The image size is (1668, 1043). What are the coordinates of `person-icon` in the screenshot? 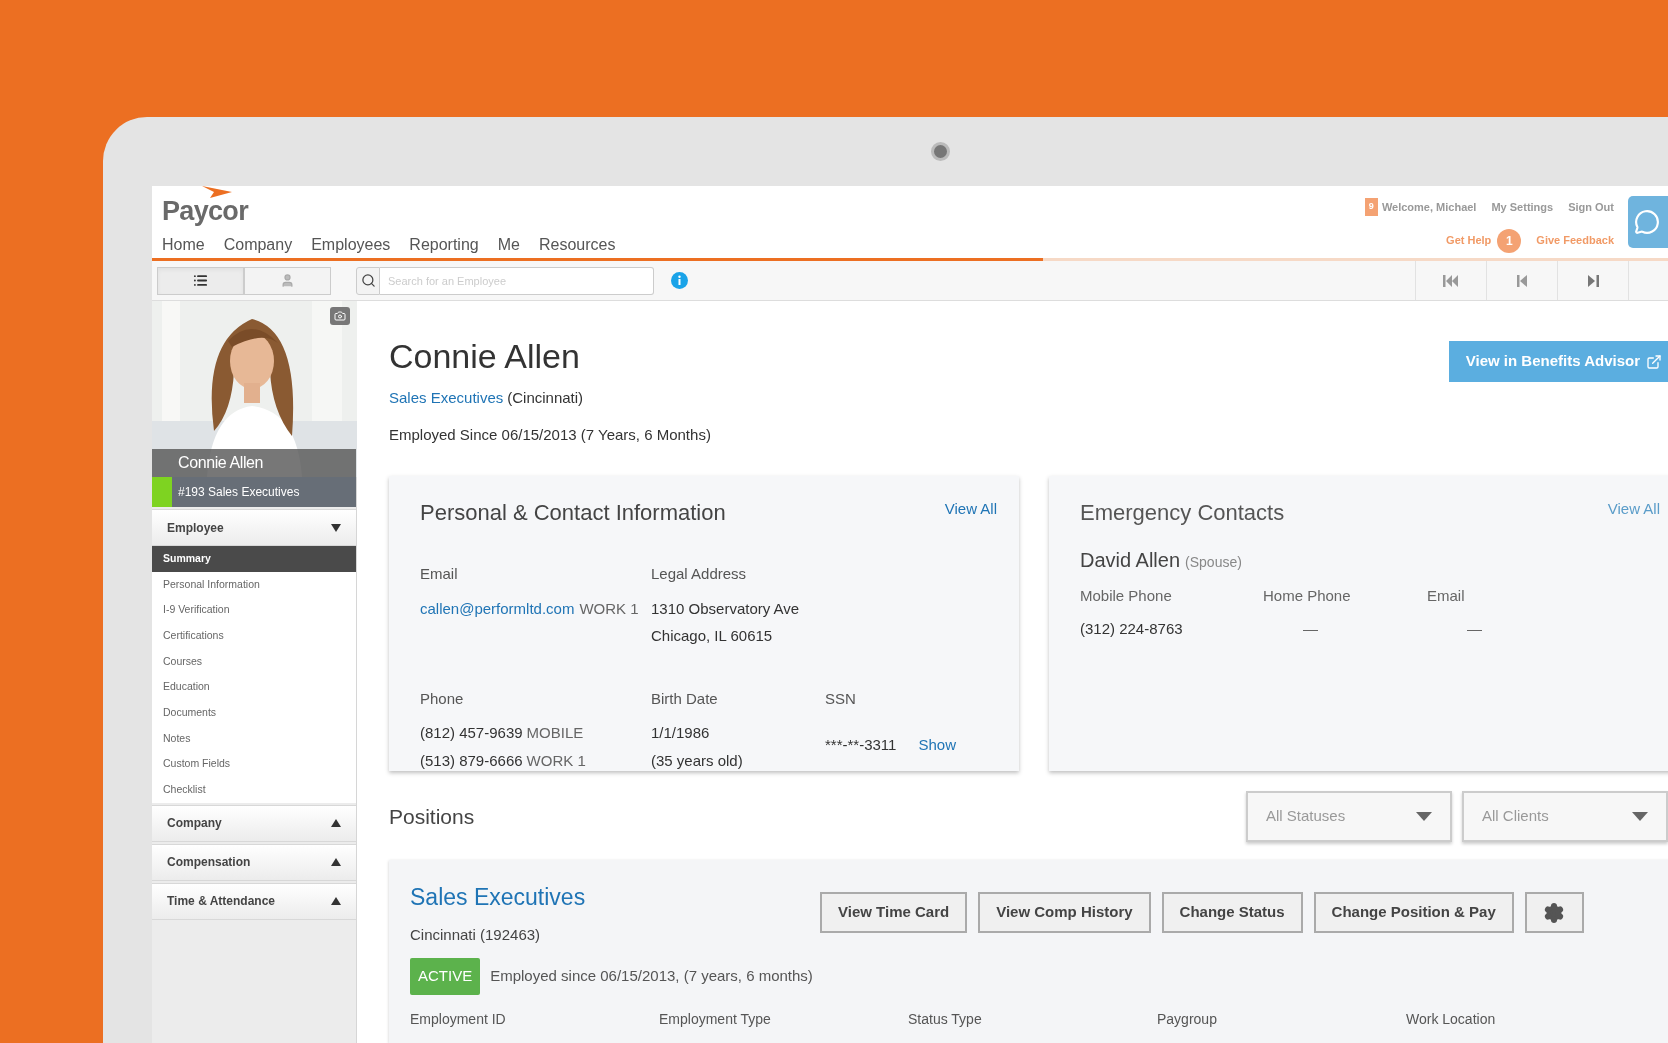 It's located at (287, 280).